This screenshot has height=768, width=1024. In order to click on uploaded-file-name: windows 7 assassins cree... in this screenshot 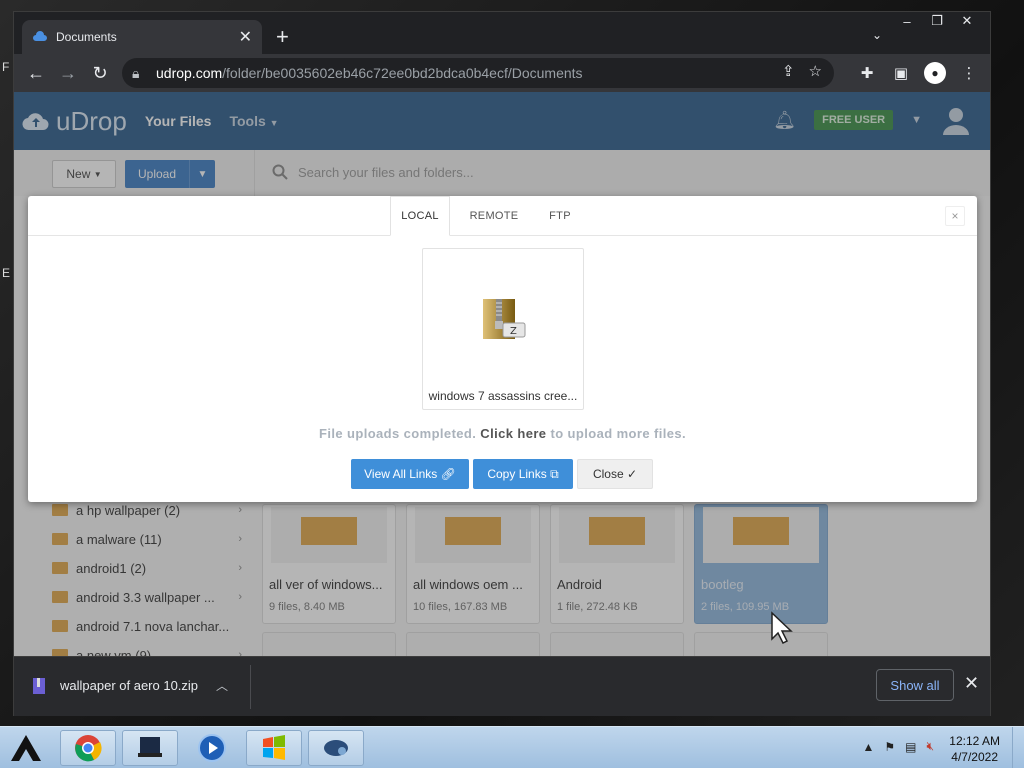, I will do `click(503, 396)`.